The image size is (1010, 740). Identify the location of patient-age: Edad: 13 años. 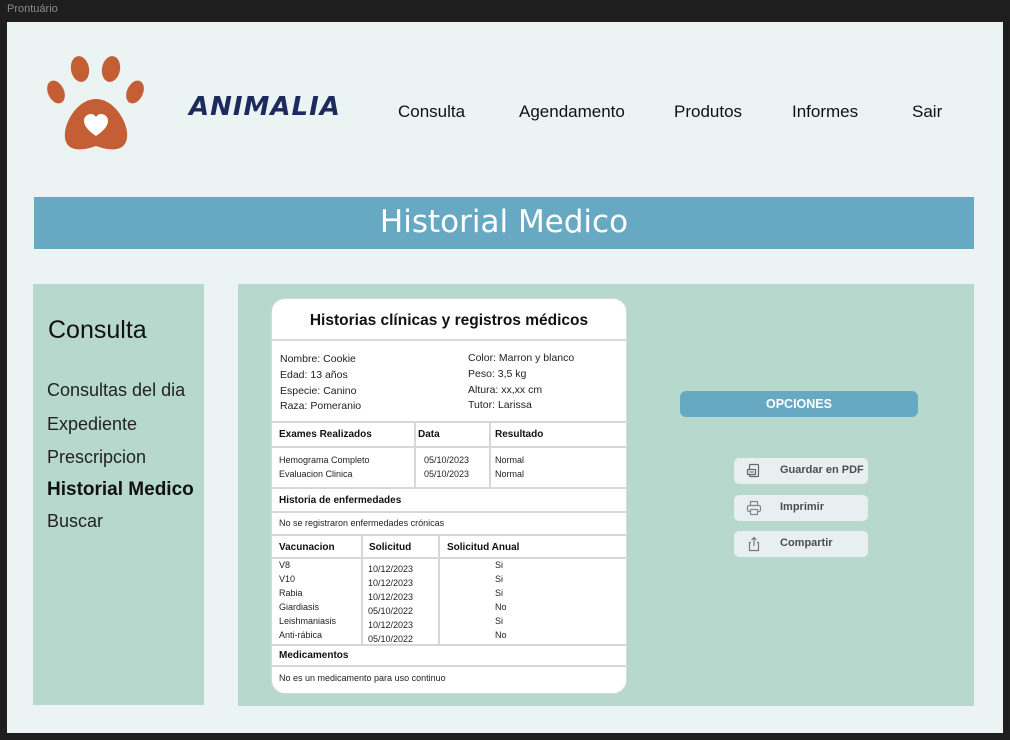
(314, 374).